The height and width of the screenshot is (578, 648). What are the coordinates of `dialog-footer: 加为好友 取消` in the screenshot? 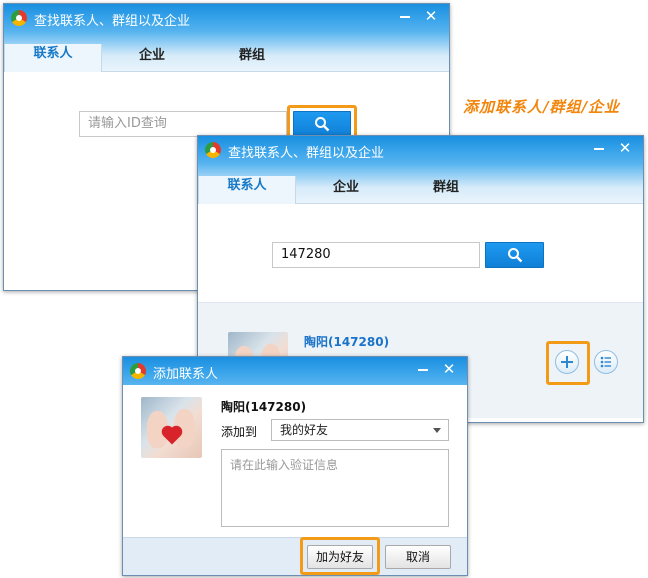 It's located at (295, 556).